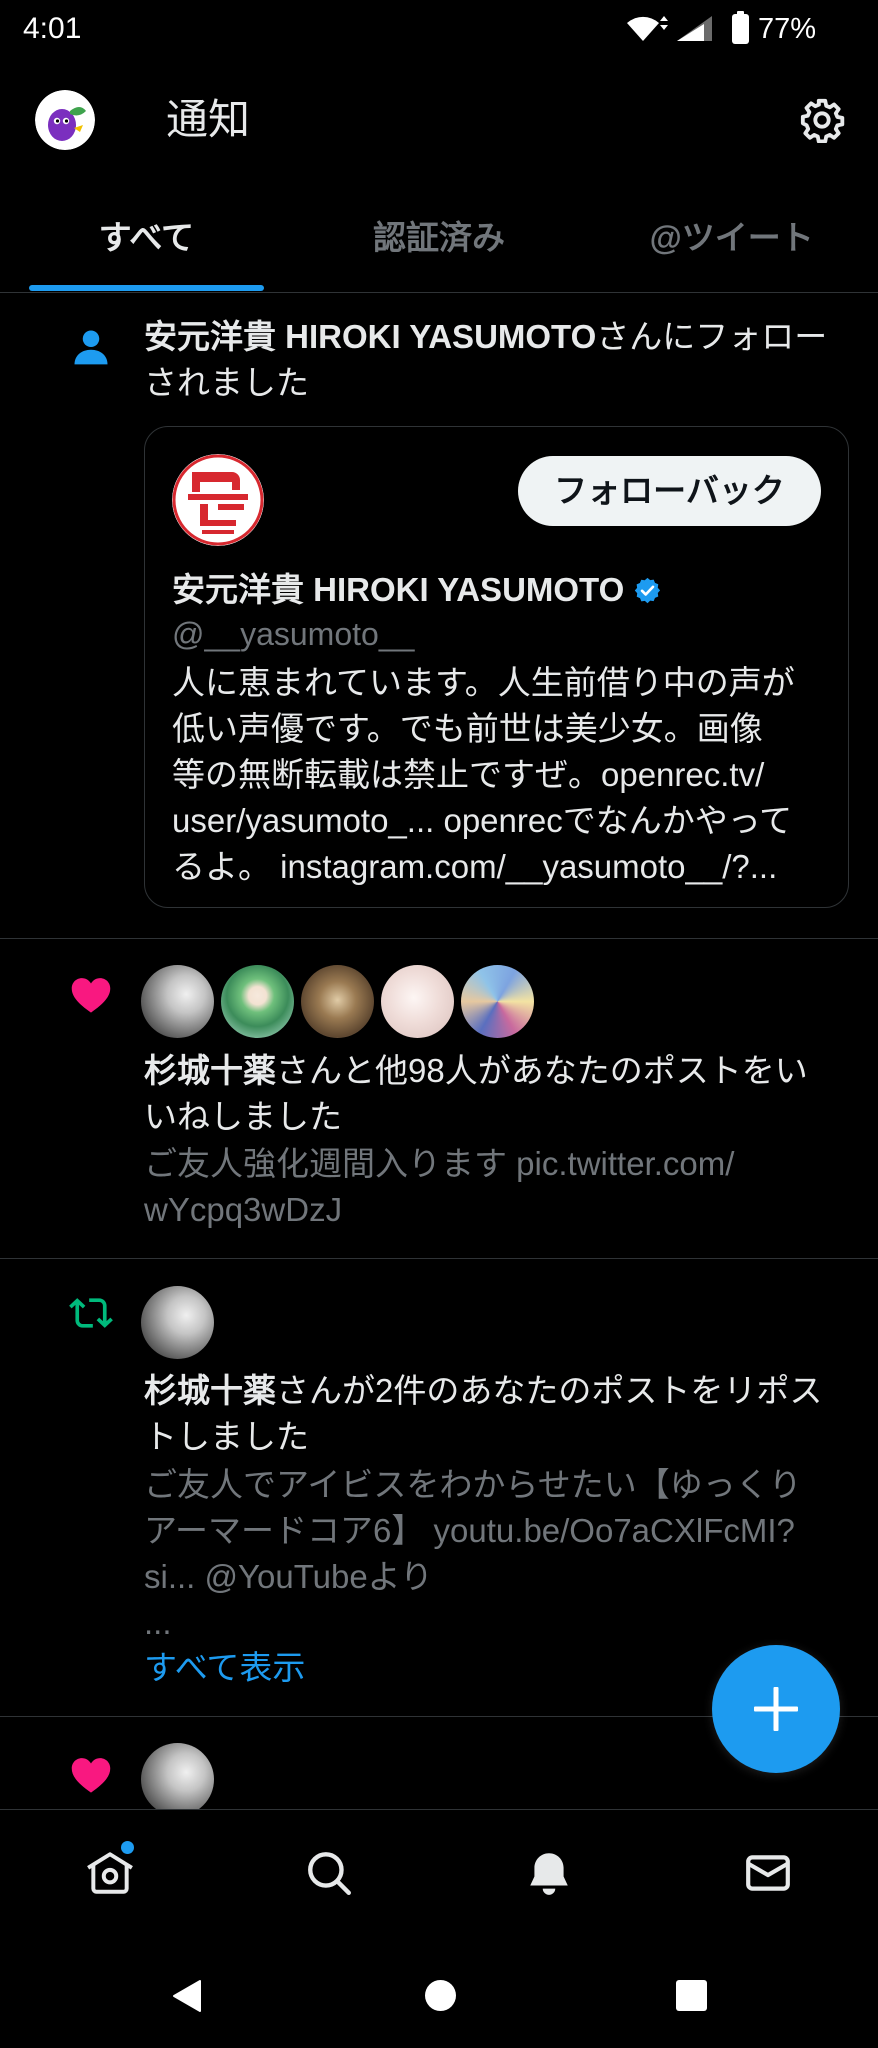 The image size is (878, 2048). I want to click on snippet-line: アーマードコア6】 youtu.be/Oo7aCXlFcMI?, so click(469, 1530).